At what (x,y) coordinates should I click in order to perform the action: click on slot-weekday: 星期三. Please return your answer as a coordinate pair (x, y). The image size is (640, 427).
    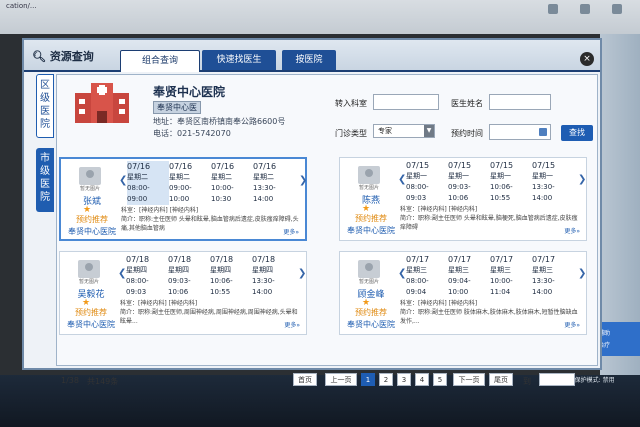
    Looking at the image, I should click on (416, 270).